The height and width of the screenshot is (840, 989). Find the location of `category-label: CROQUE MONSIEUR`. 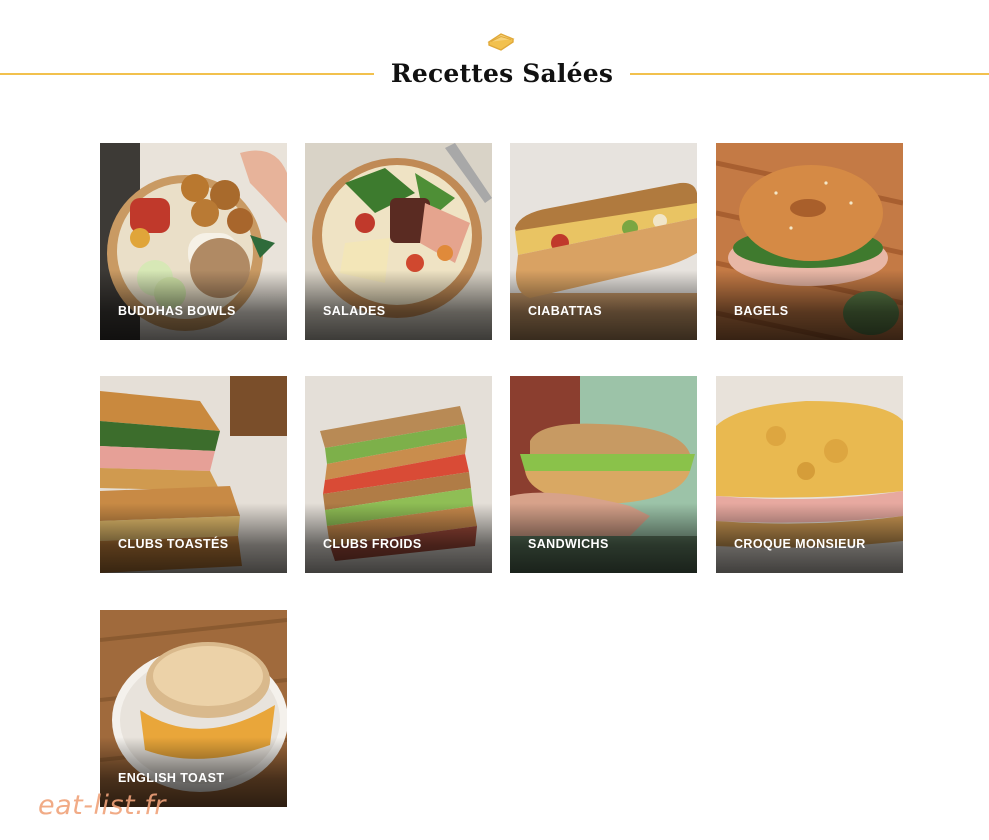

category-label: CROQUE MONSIEUR is located at coordinates (800, 544).